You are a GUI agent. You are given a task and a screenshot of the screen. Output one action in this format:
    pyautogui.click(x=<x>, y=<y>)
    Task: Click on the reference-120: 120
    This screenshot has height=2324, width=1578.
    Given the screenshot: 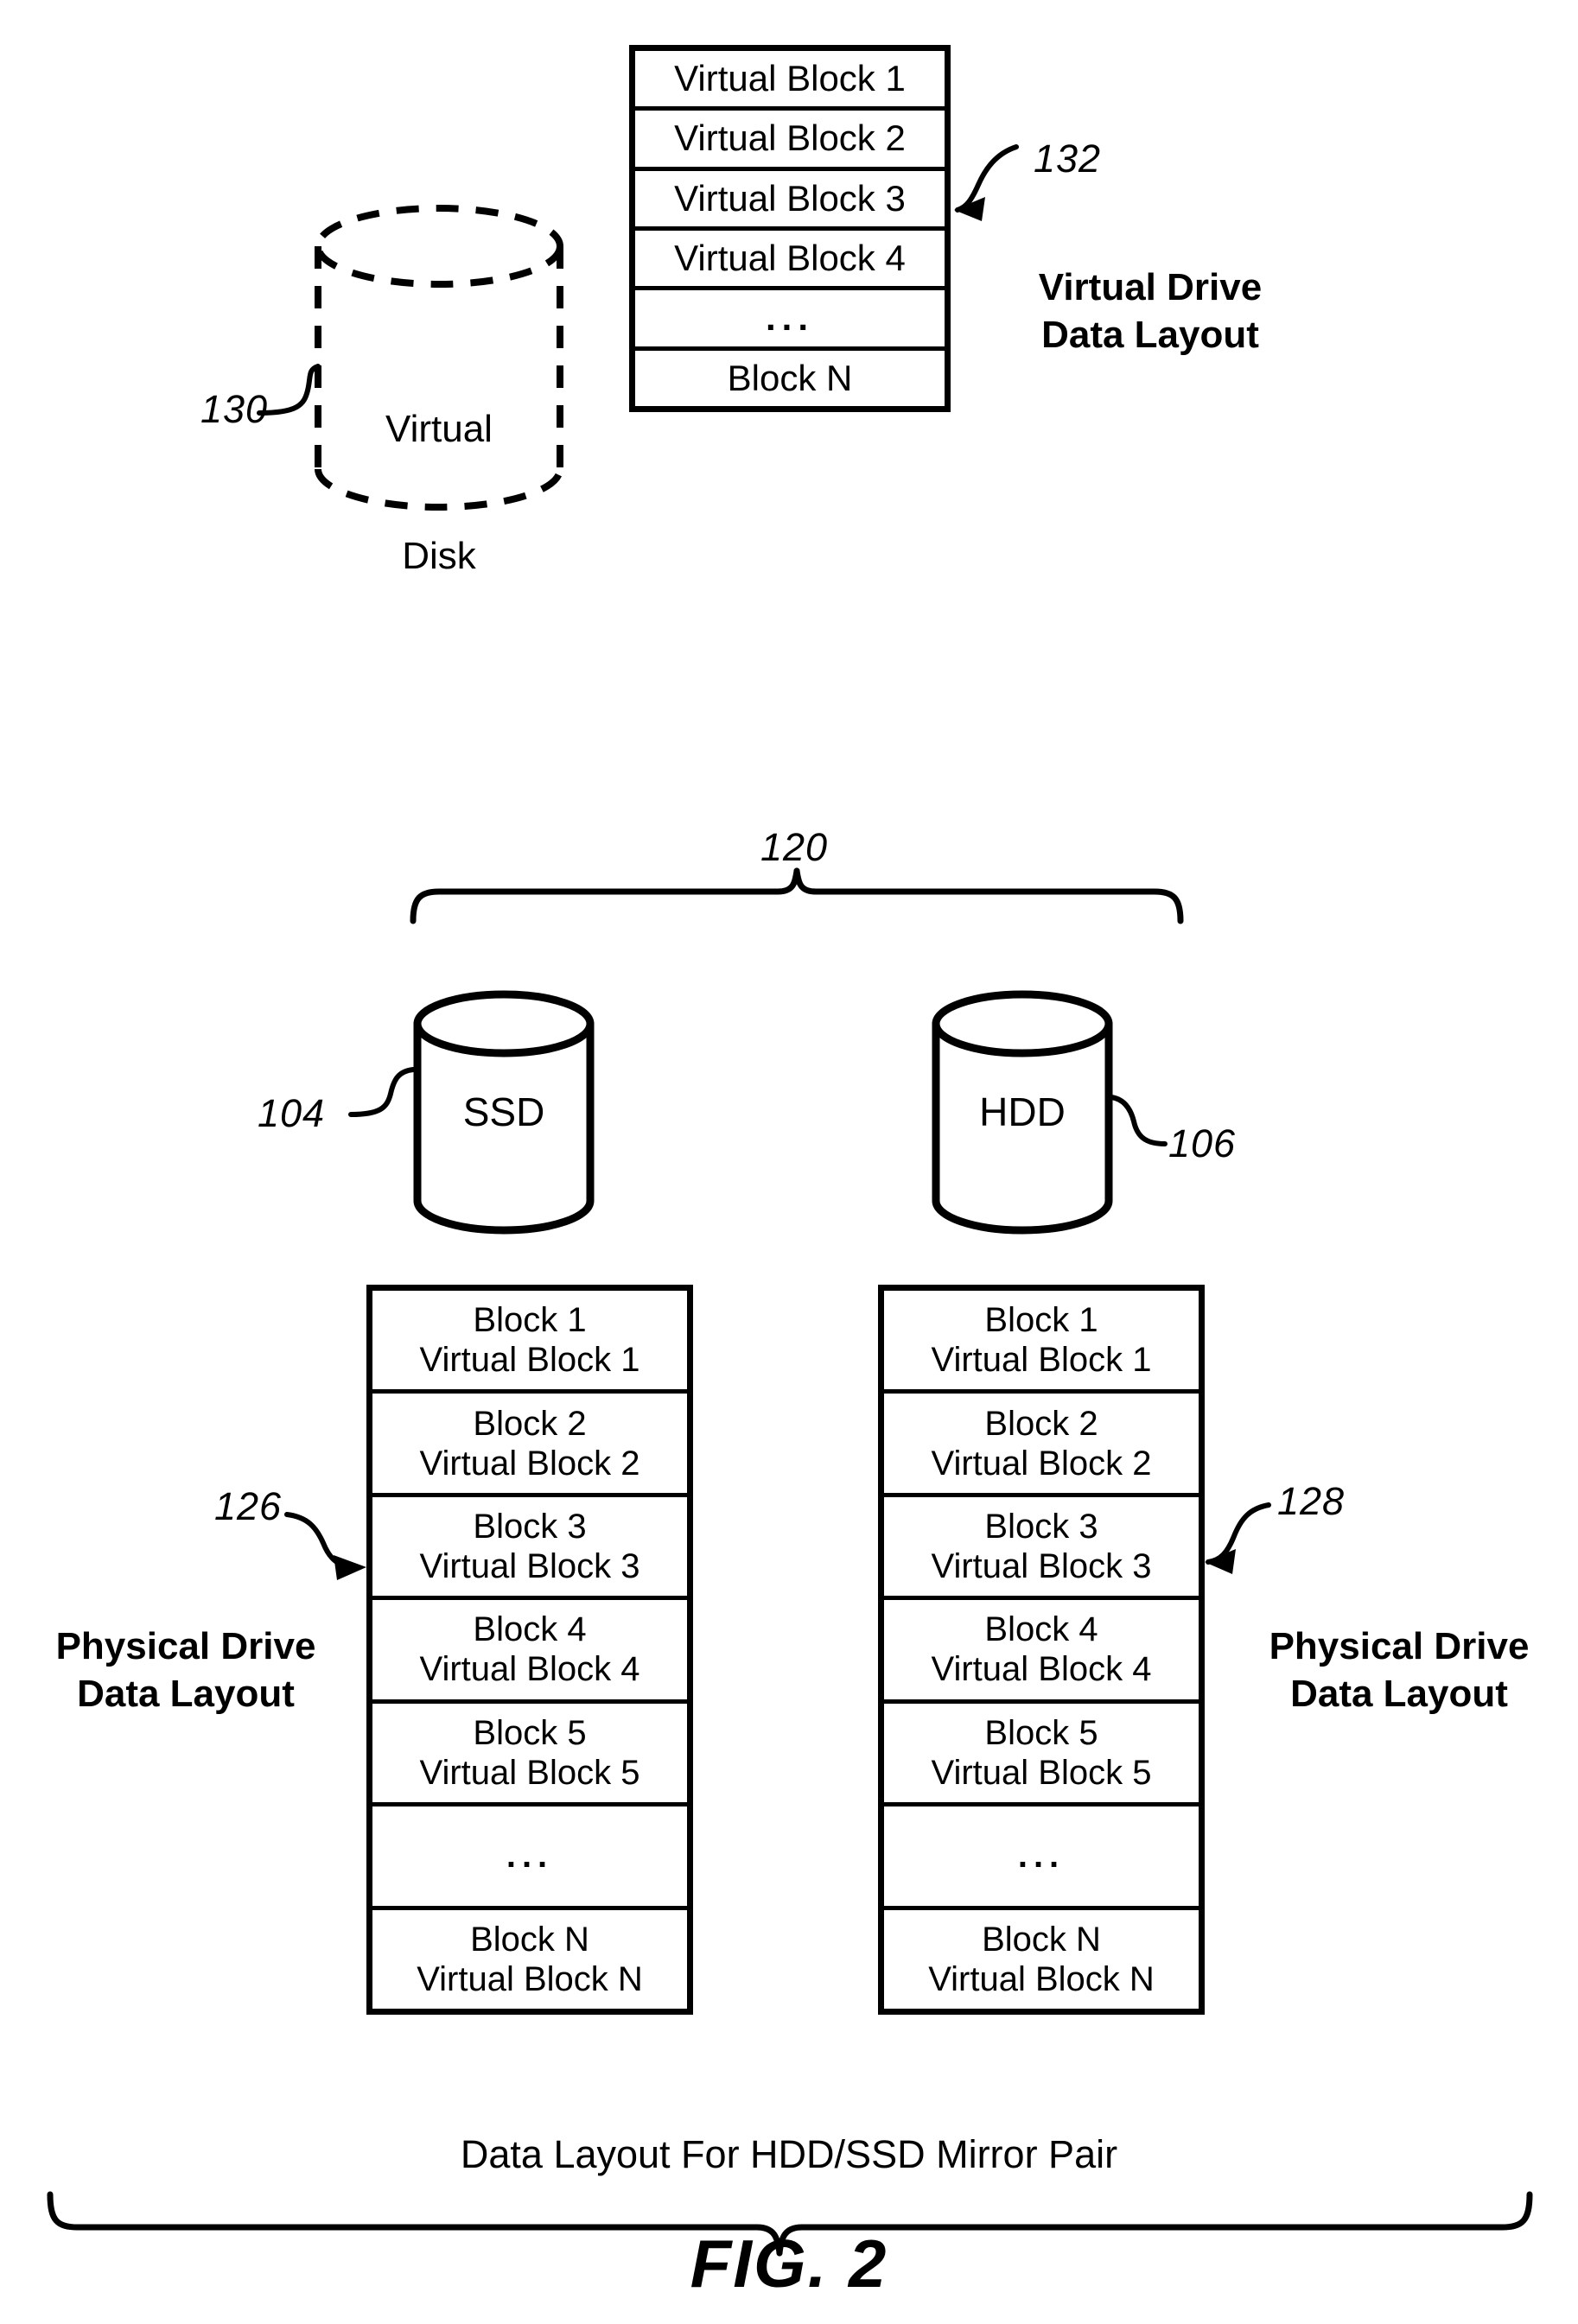 What is the action you would take?
    pyautogui.click(x=794, y=847)
    